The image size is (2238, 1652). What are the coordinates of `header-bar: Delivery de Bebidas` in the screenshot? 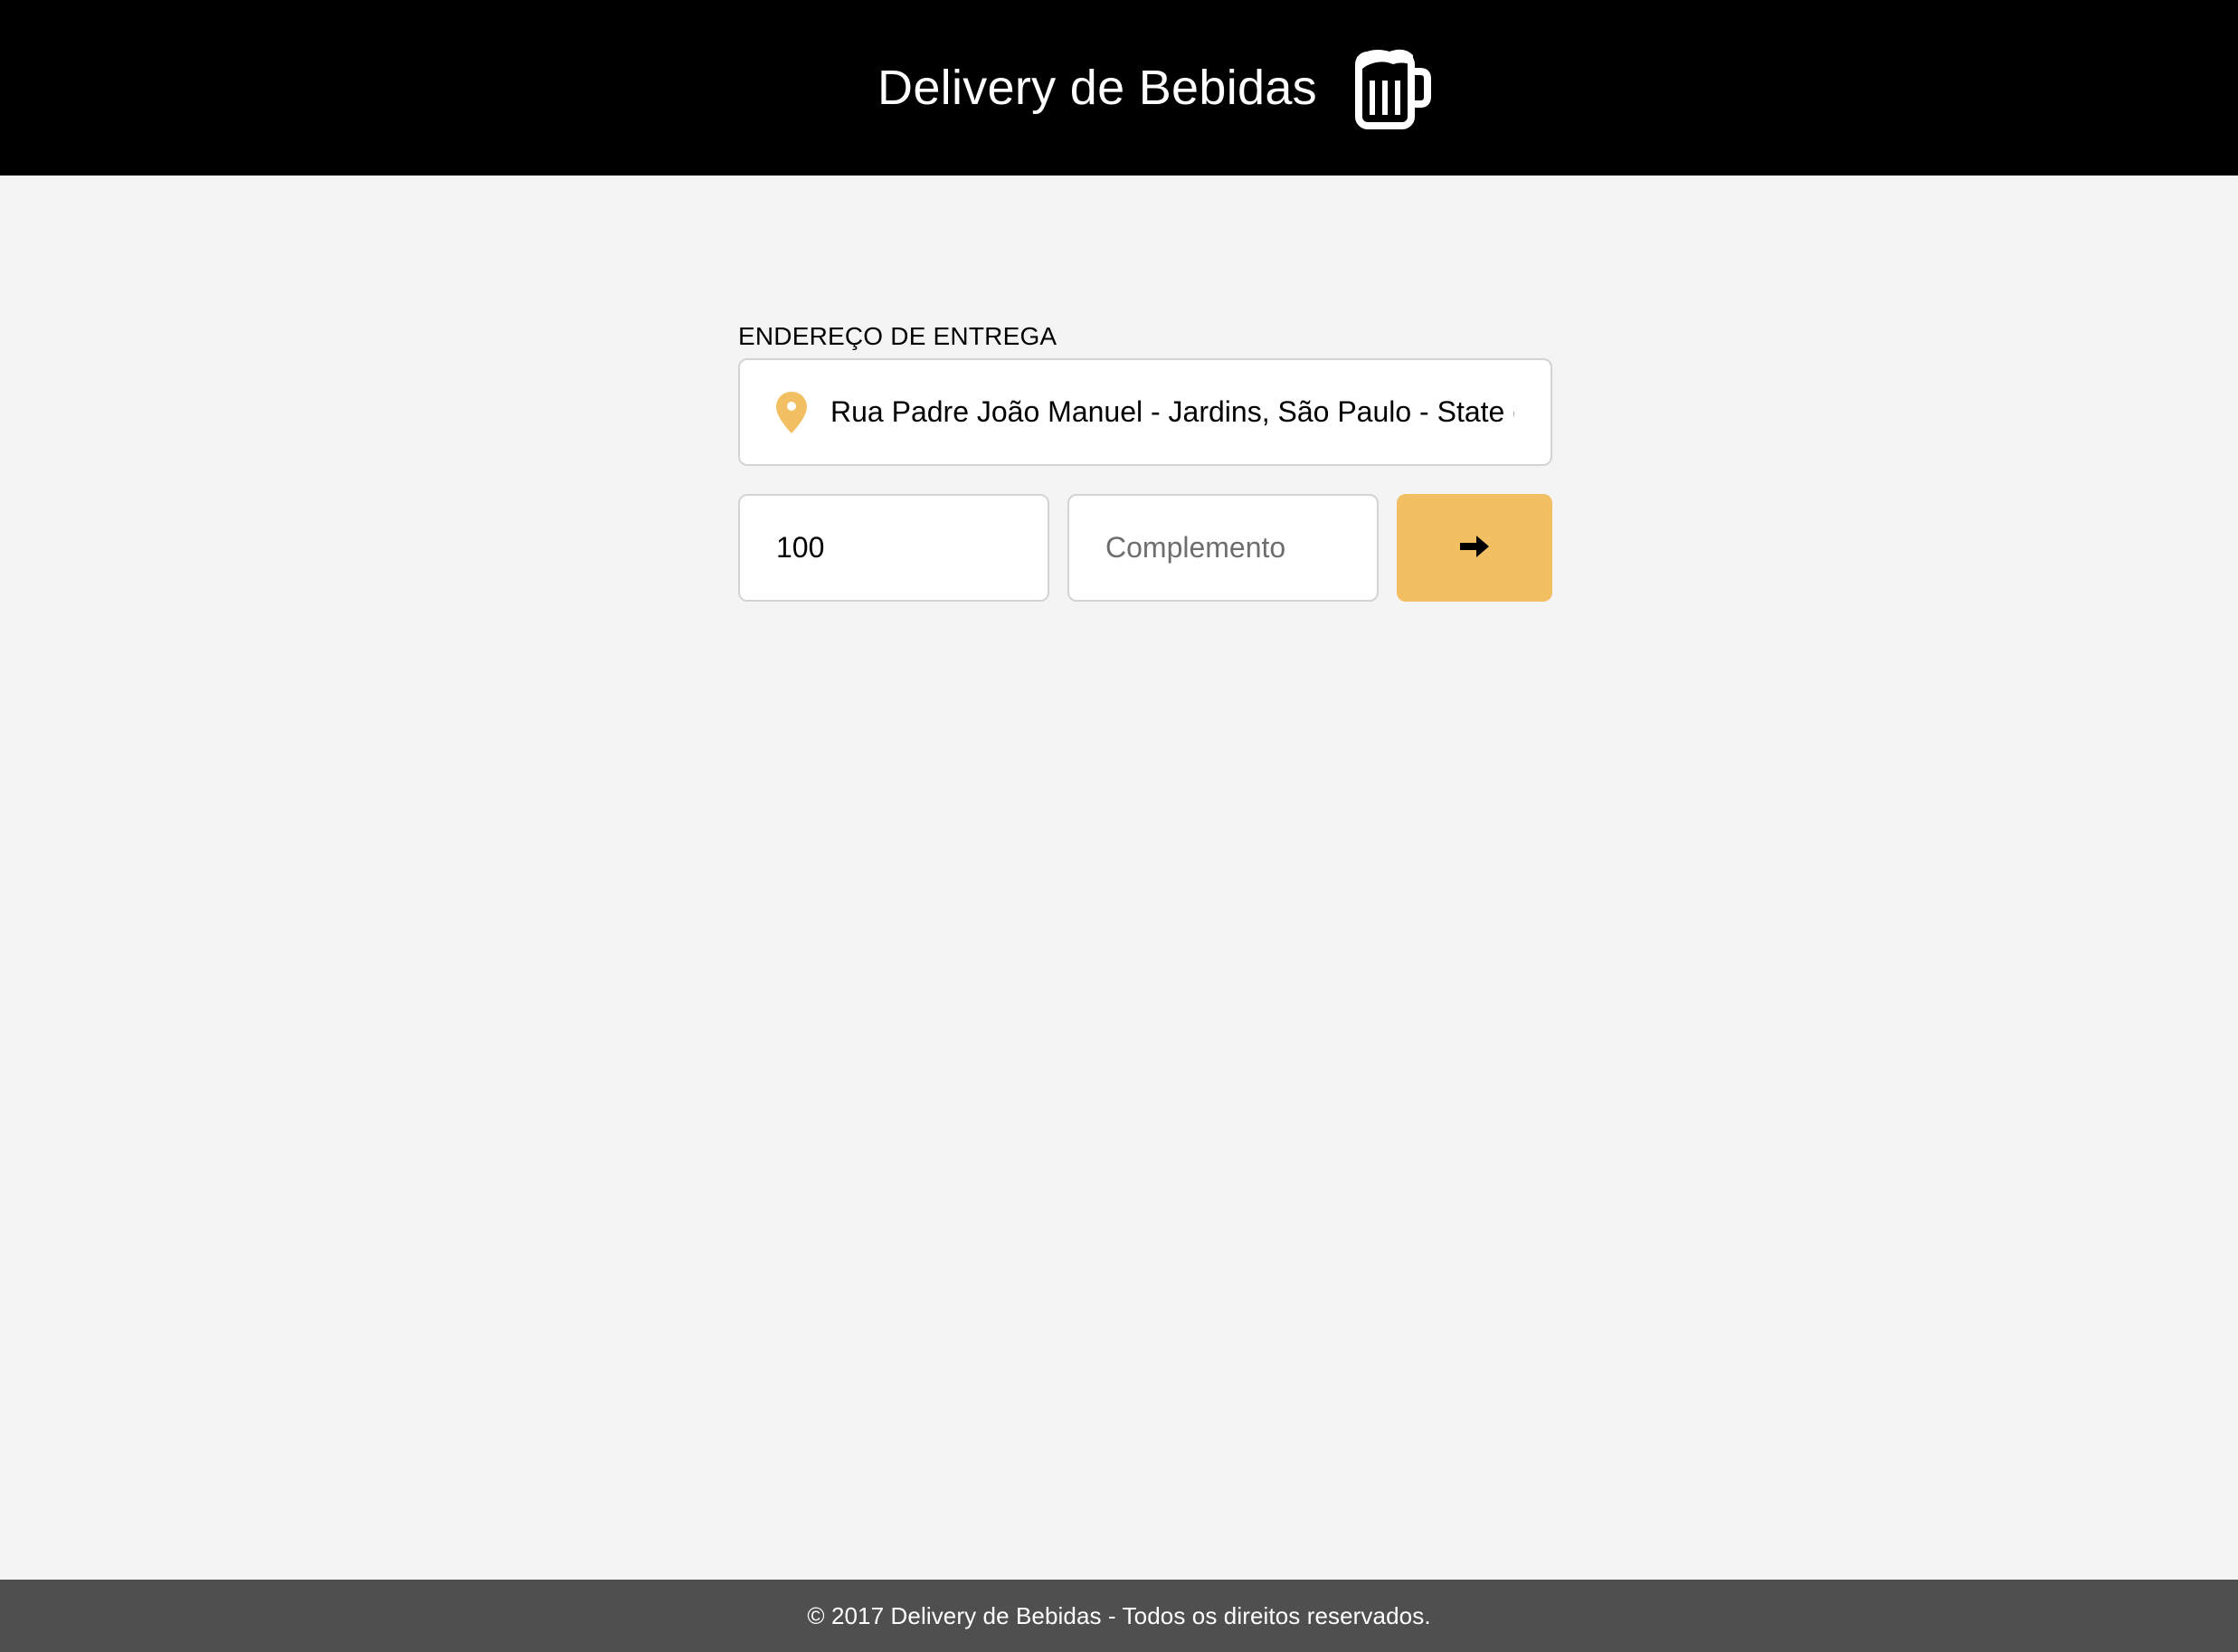 It's located at (1119, 88).